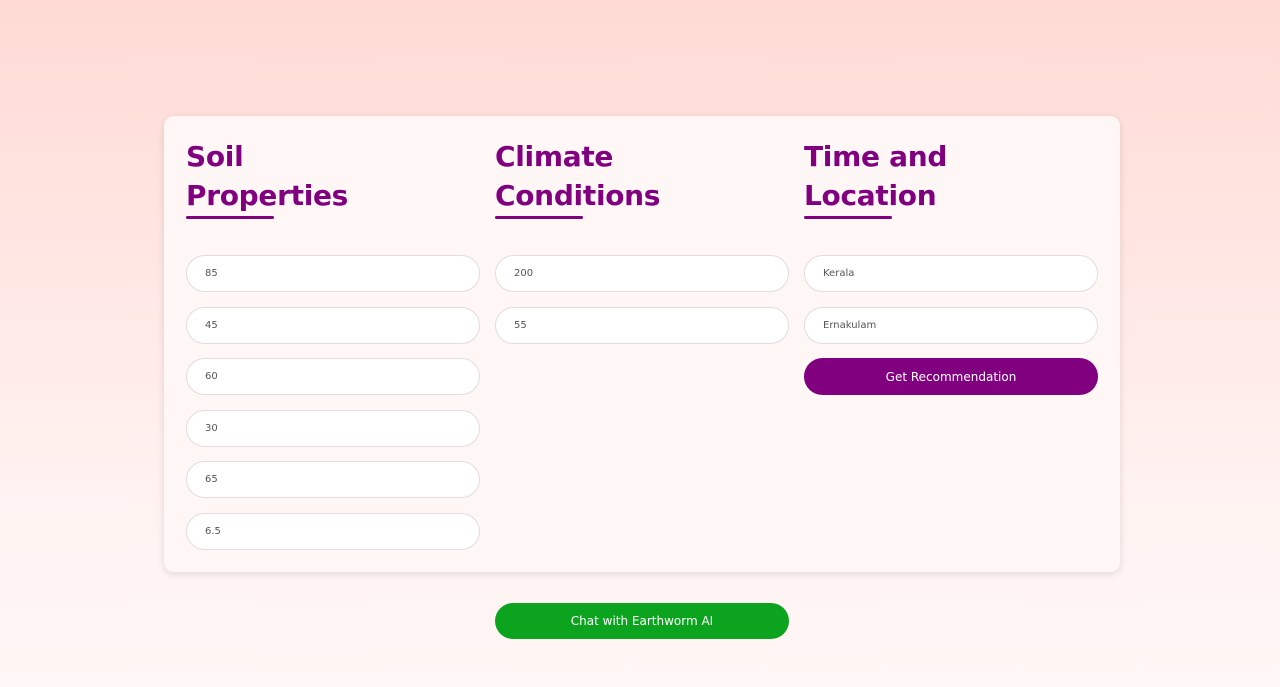  What do you see at coordinates (267, 195) in the screenshot?
I see `heading-line: Properties` at bounding box center [267, 195].